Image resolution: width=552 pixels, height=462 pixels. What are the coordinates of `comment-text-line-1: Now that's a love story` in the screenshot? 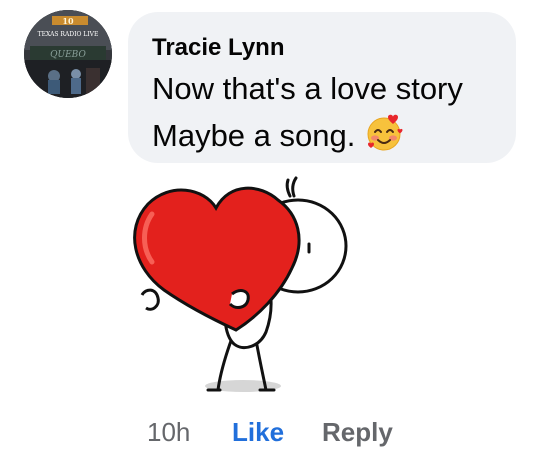 It's located at (307, 88).